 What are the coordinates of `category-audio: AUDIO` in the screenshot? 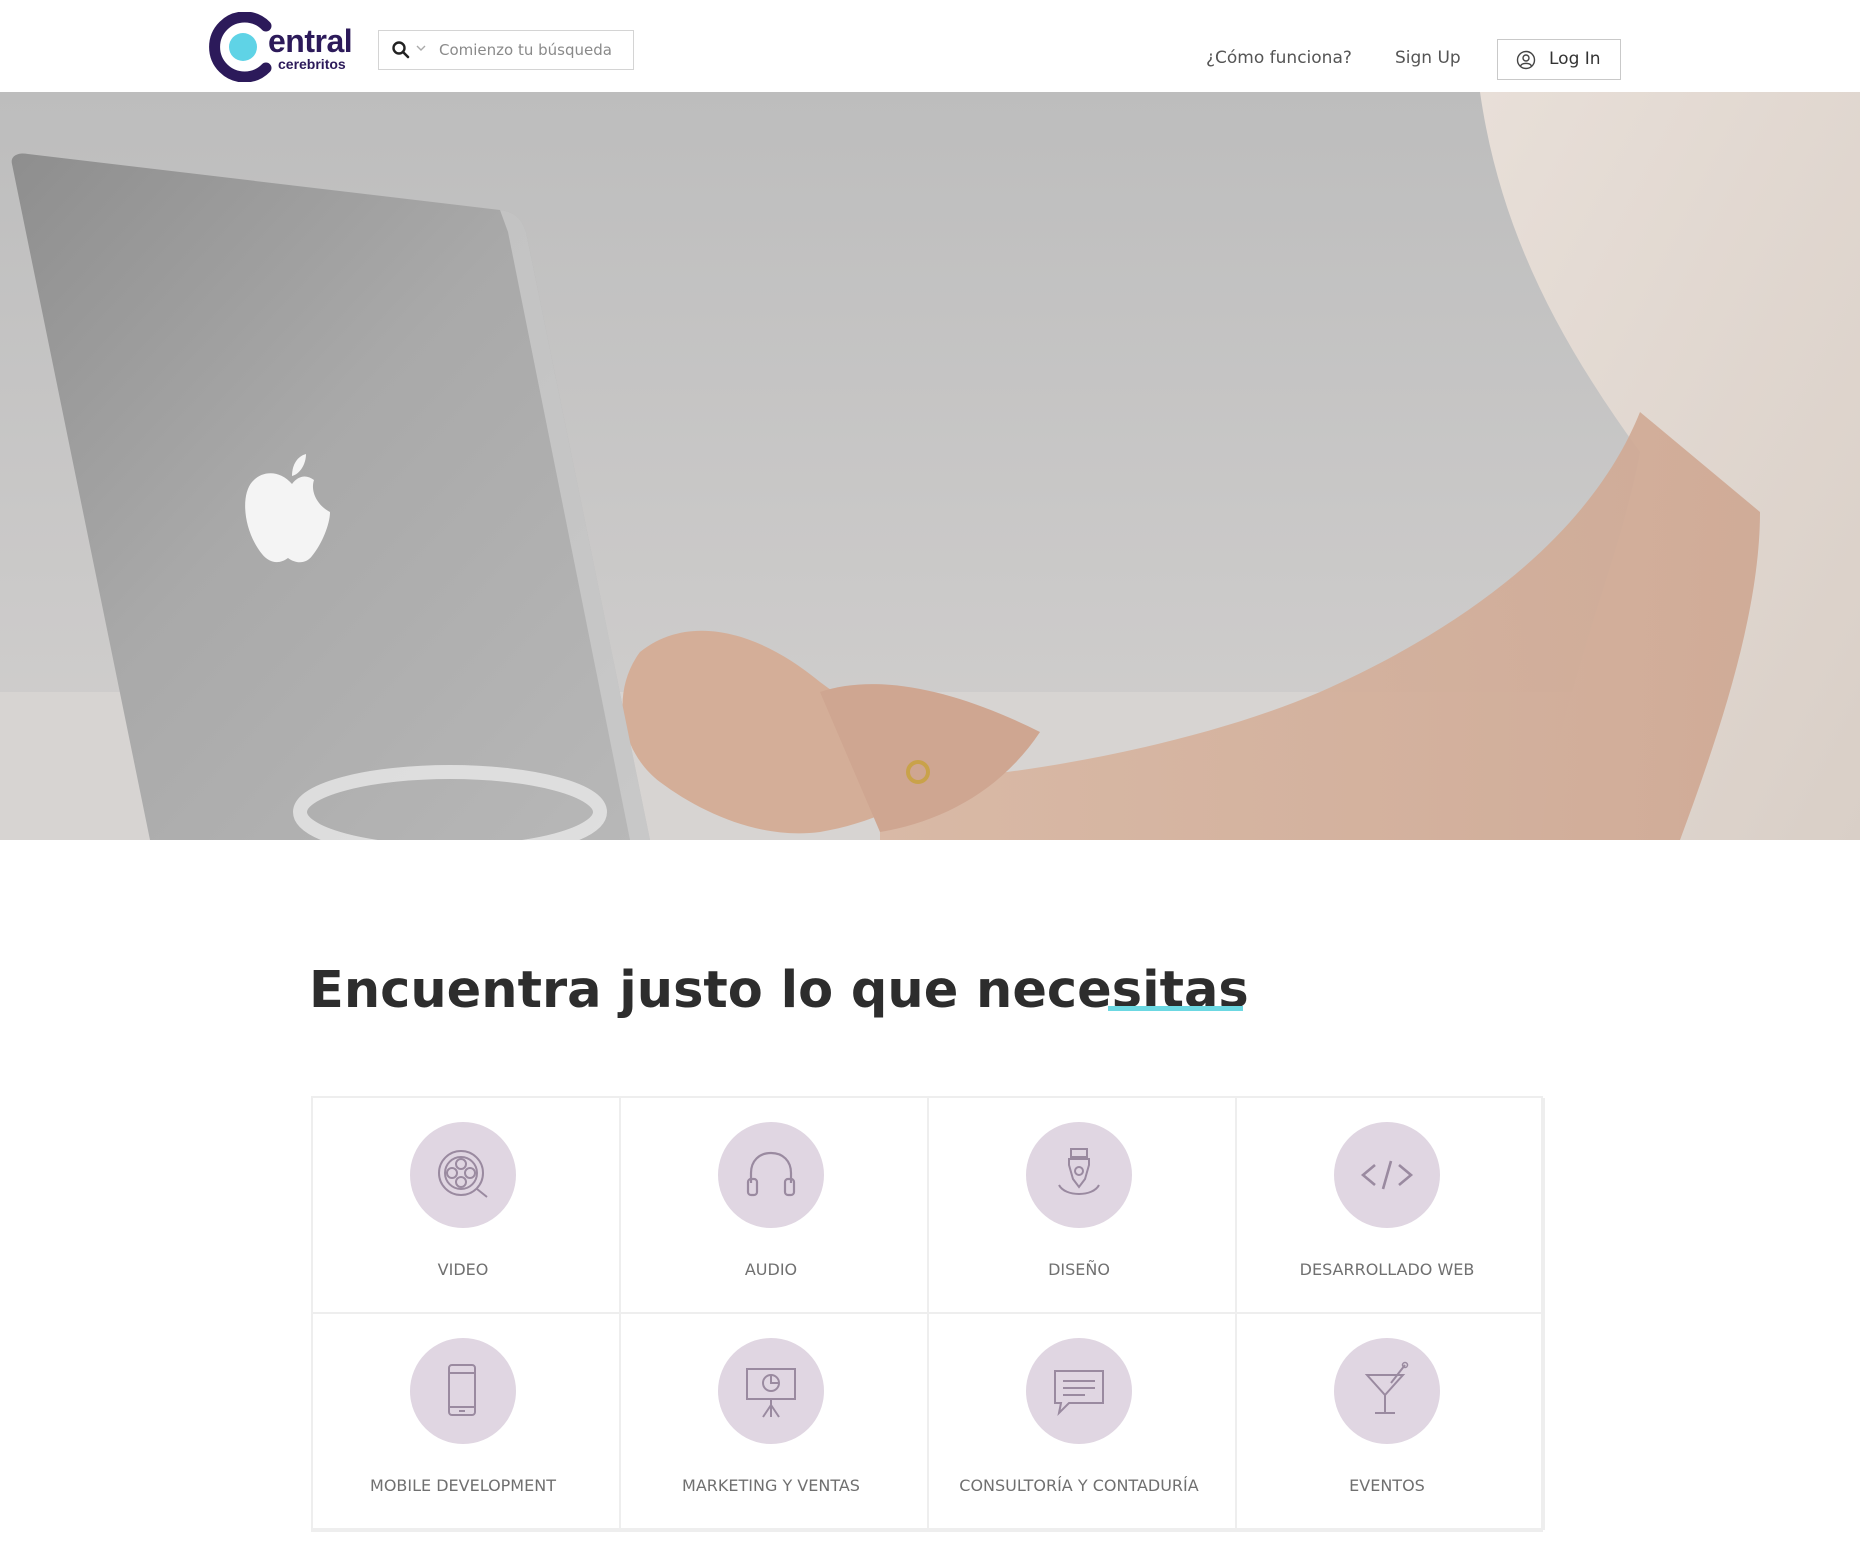 It's located at (775, 1206).